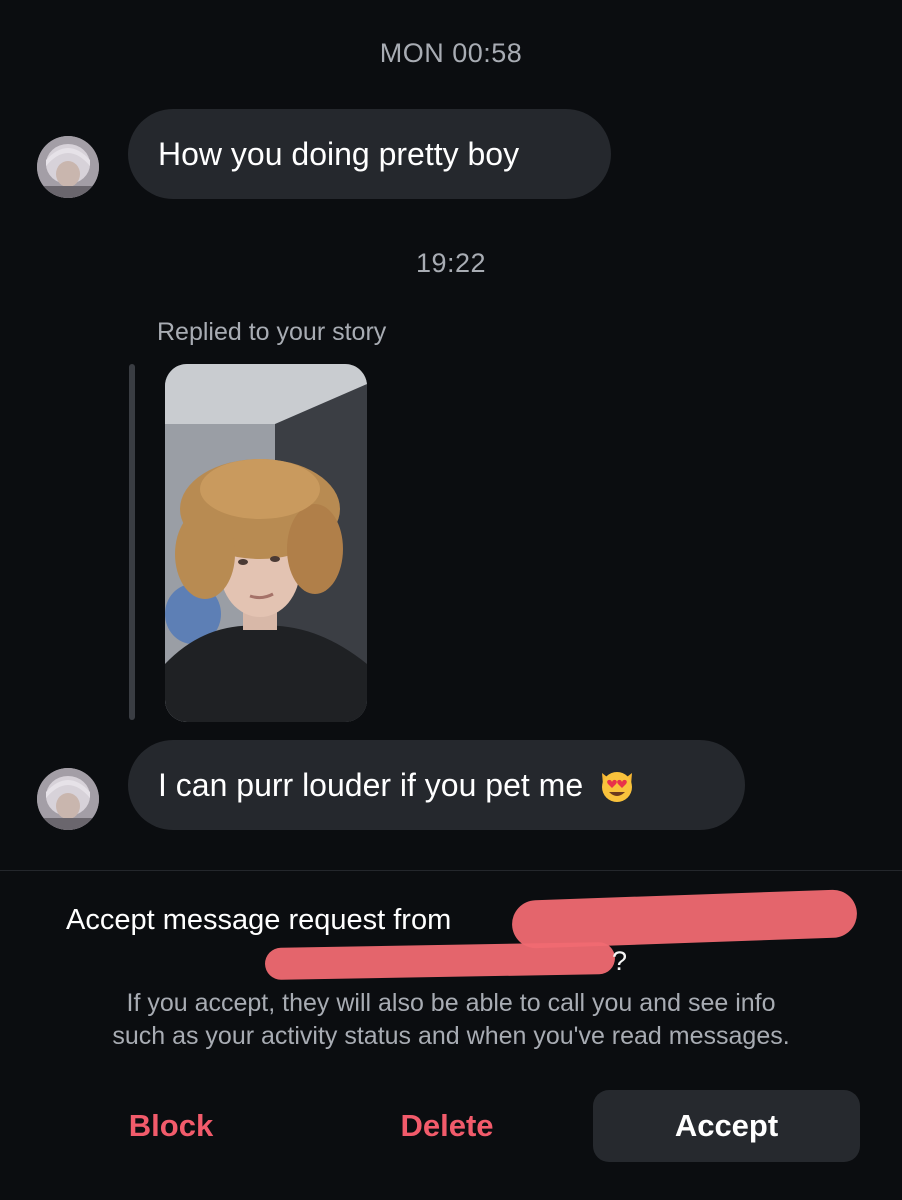 The image size is (902, 1200). I want to click on story-thumbnail, so click(266, 543).